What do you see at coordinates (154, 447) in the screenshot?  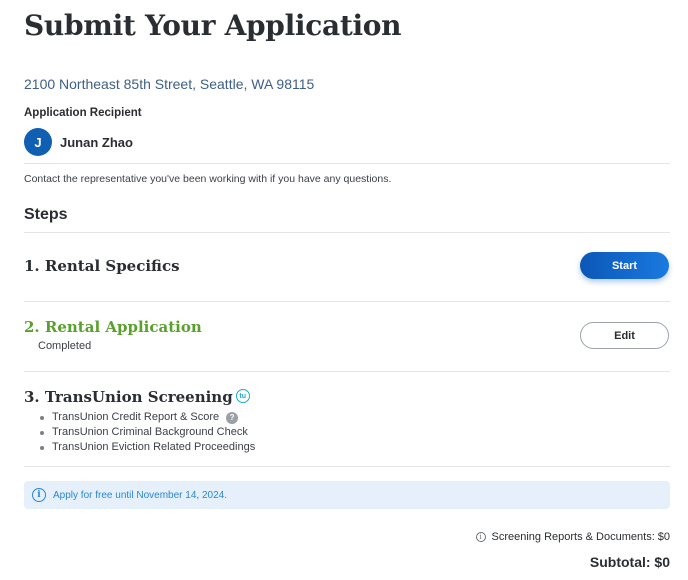 I see `list-item-label: TransUnion Eviction Related Proceedings` at bounding box center [154, 447].